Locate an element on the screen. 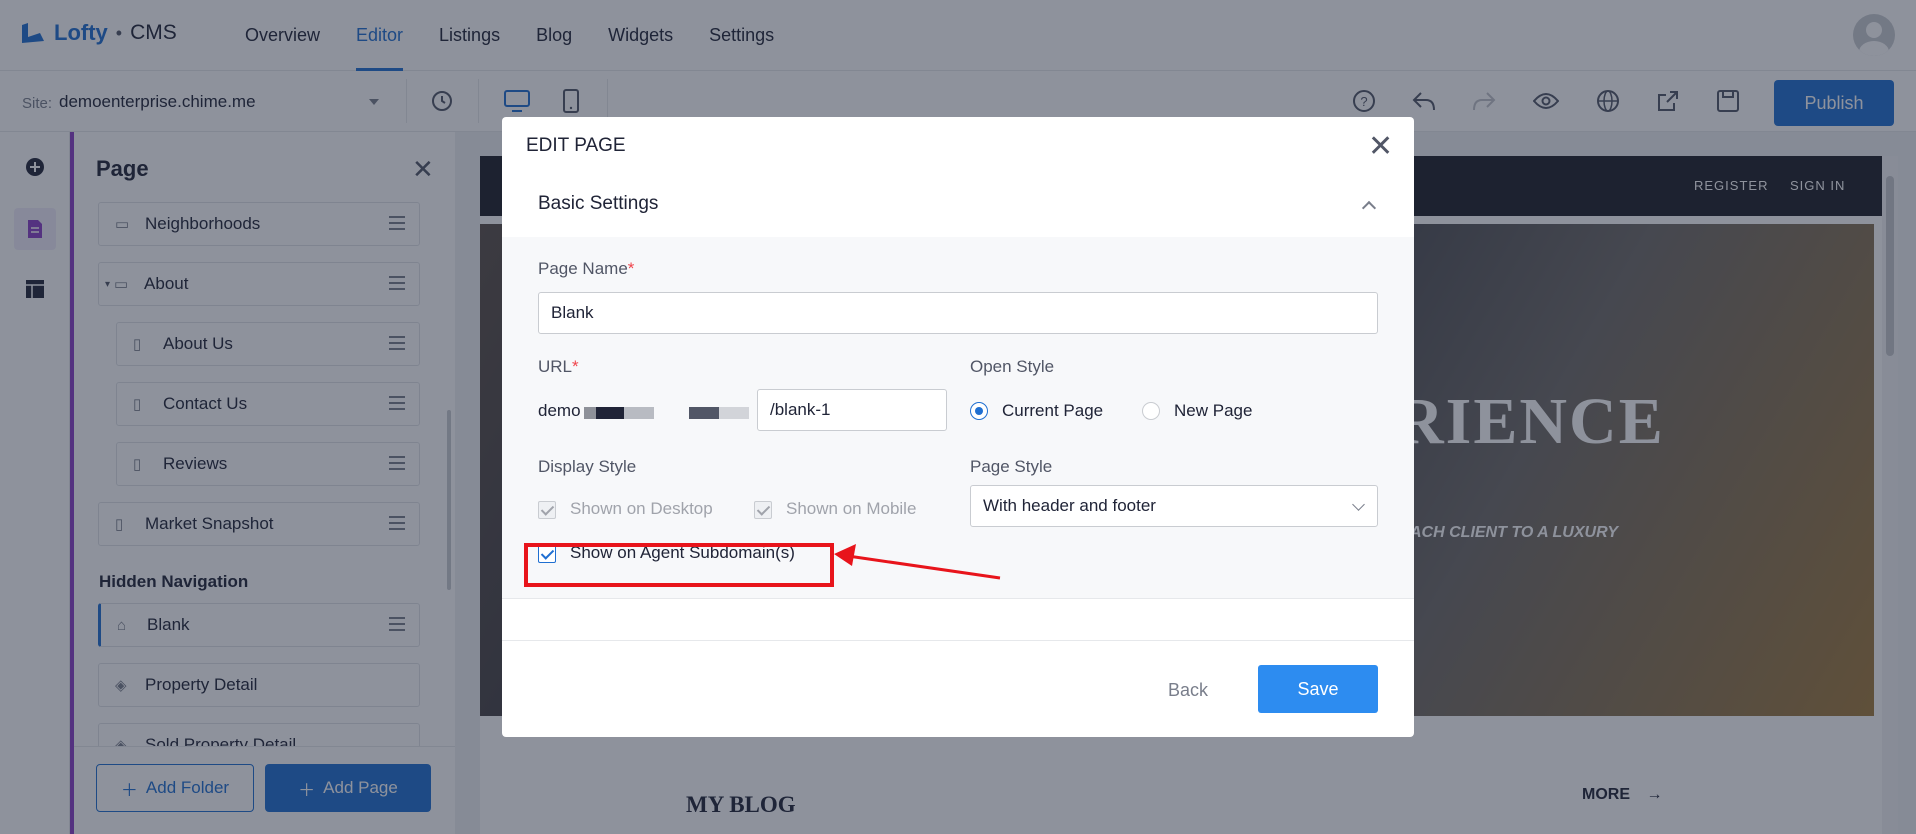 Image resolution: width=1916 pixels, height=834 pixels. radio-current-page is located at coordinates (979, 411).